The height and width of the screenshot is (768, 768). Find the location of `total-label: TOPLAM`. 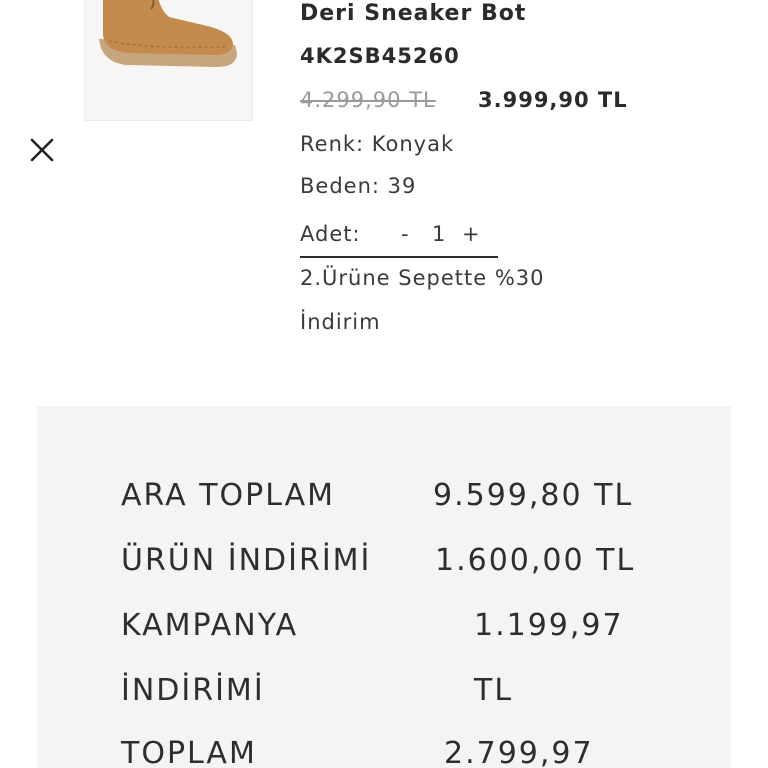

total-label: TOPLAM is located at coordinates (189, 752).